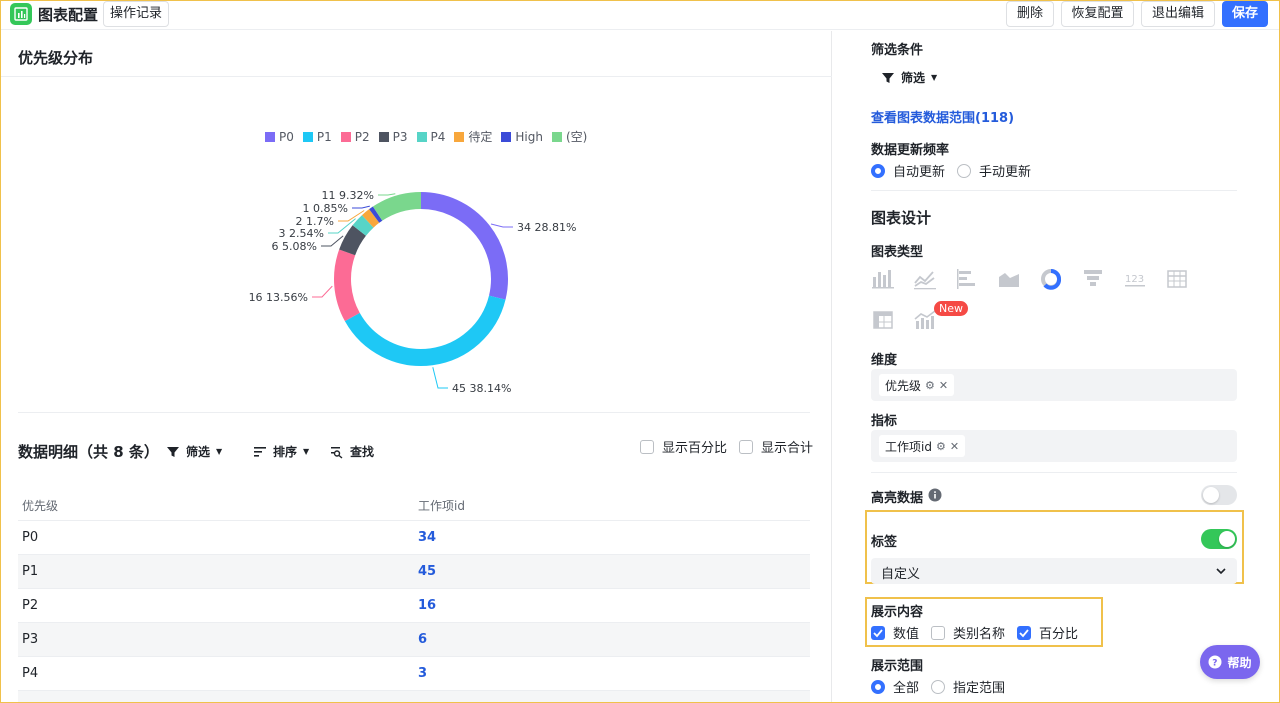 Image resolution: width=1280 pixels, height=703 pixels. Describe the element at coordinates (315, 221) in the screenshot. I see `data-label: 2 1.7%` at that location.